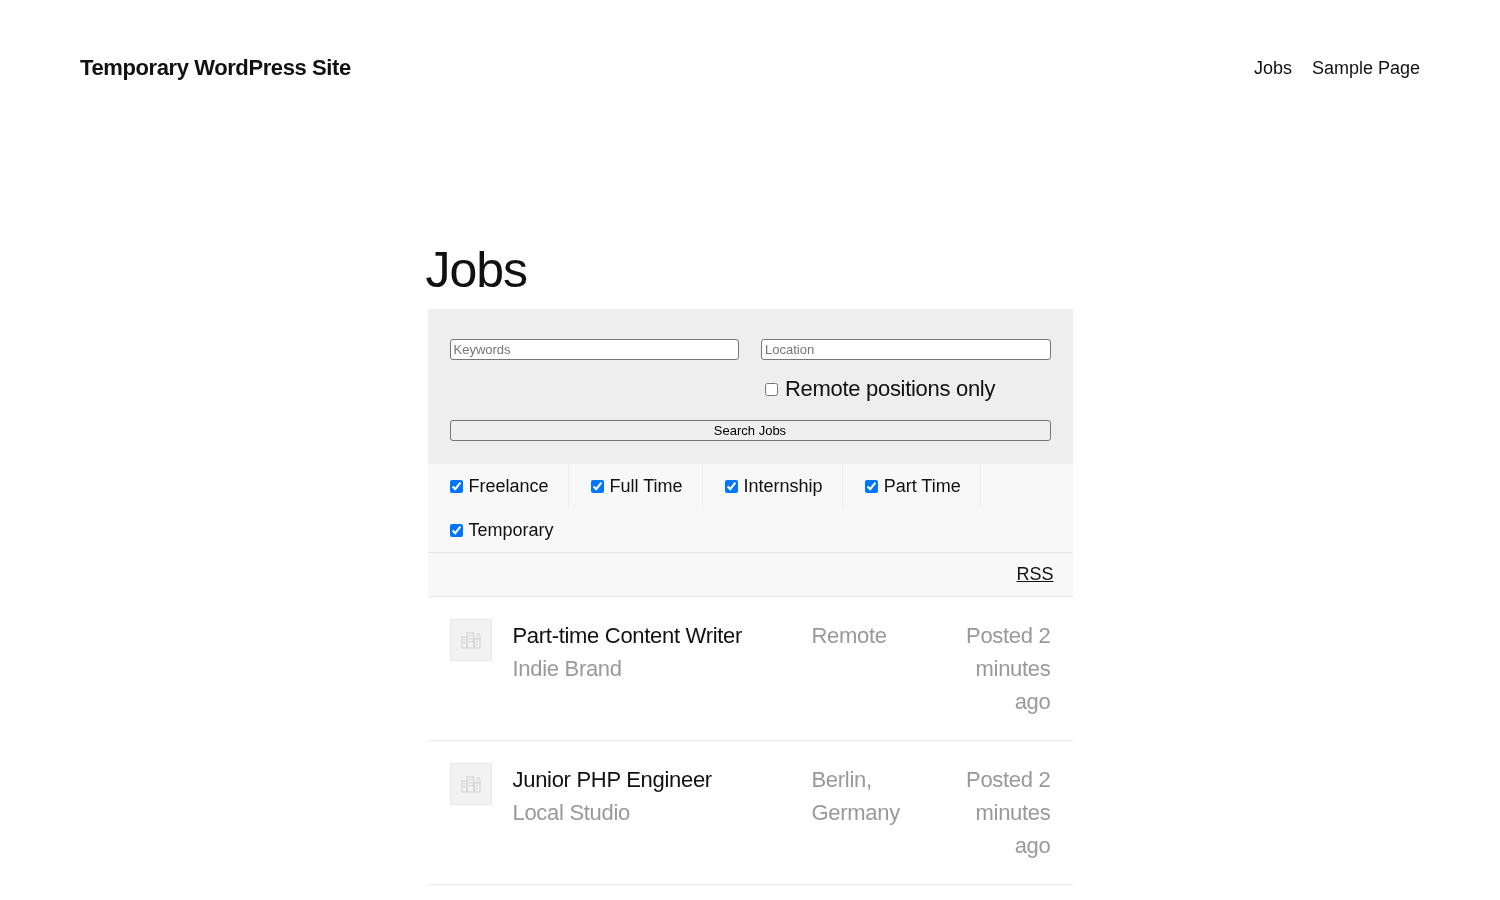  I want to click on job-type-label: Freelance, so click(508, 486).